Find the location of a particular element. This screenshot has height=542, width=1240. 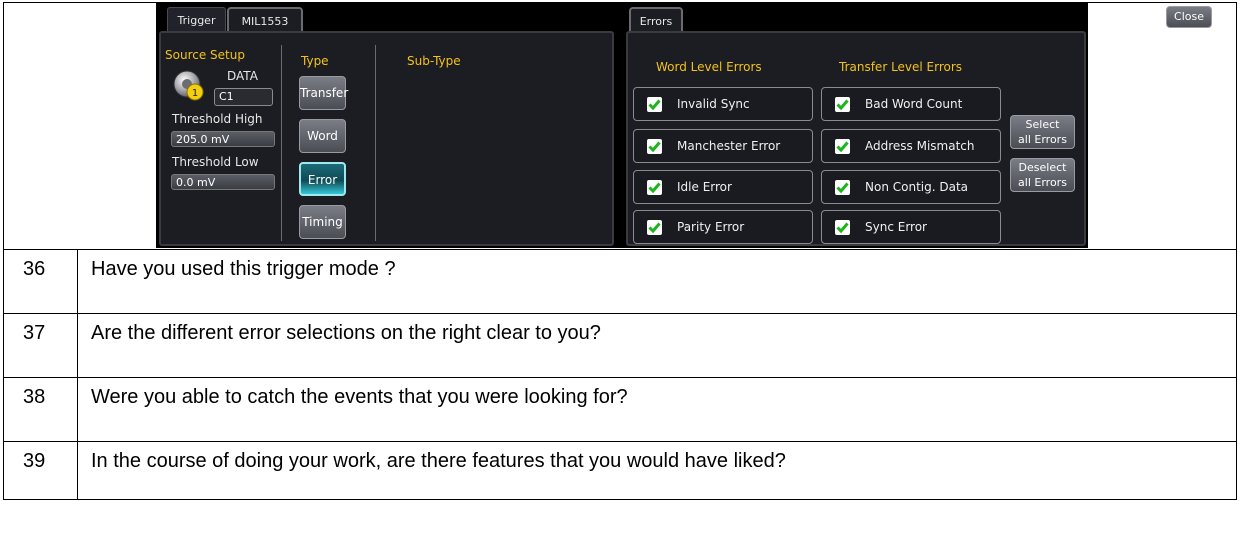

source-setup-label: Source Setup is located at coordinates (205, 55).